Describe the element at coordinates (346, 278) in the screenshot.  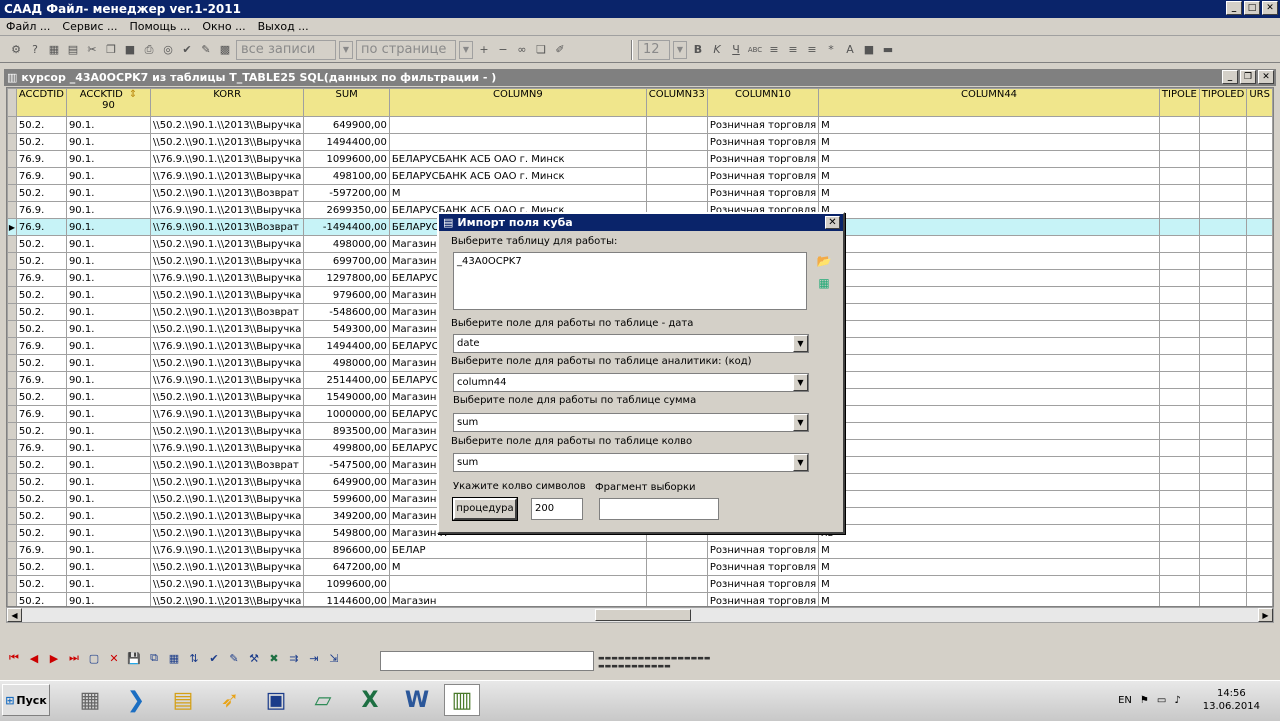
I see `cell-sum: 1297800,00` at that location.